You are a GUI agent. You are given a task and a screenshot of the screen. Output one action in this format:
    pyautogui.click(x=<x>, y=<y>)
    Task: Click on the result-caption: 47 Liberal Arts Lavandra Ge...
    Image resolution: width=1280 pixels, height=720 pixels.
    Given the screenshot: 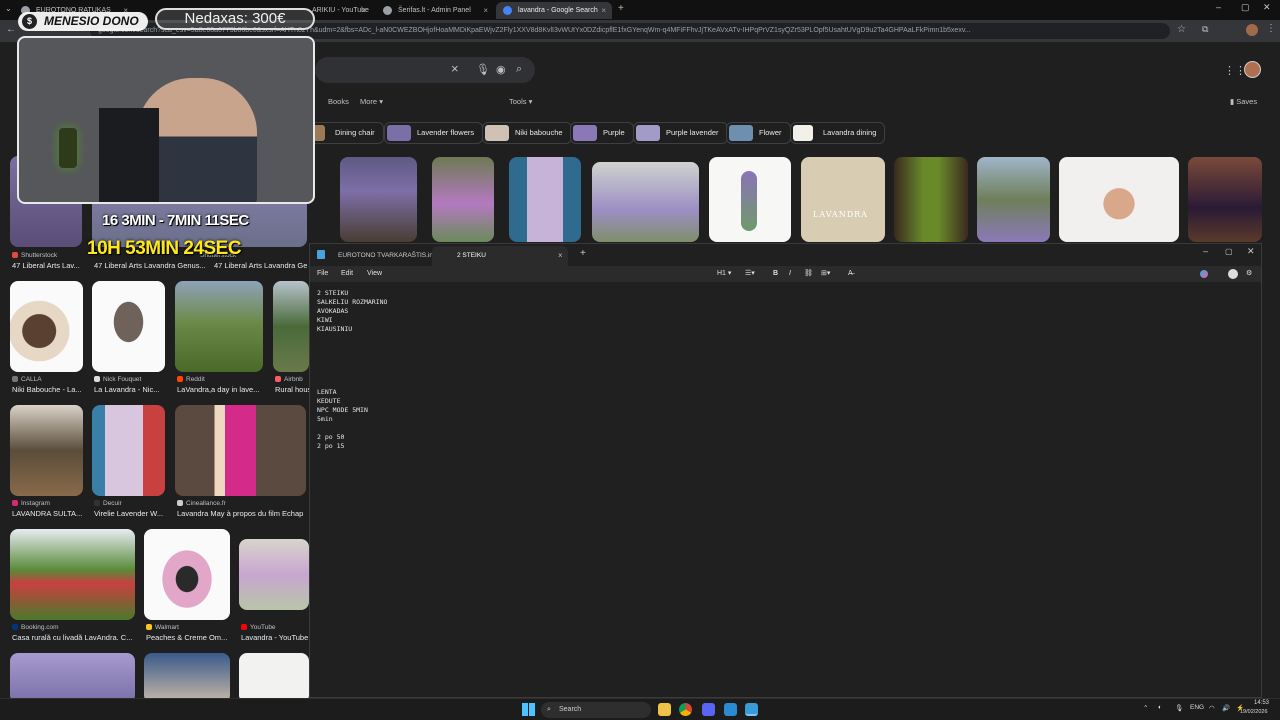 What is the action you would take?
    pyautogui.click(x=261, y=265)
    